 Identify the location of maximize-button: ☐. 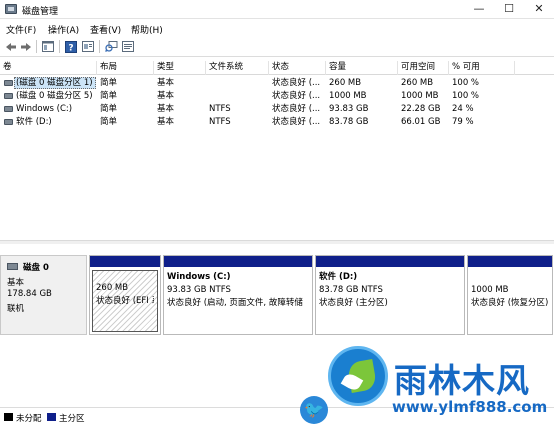
(509, 9).